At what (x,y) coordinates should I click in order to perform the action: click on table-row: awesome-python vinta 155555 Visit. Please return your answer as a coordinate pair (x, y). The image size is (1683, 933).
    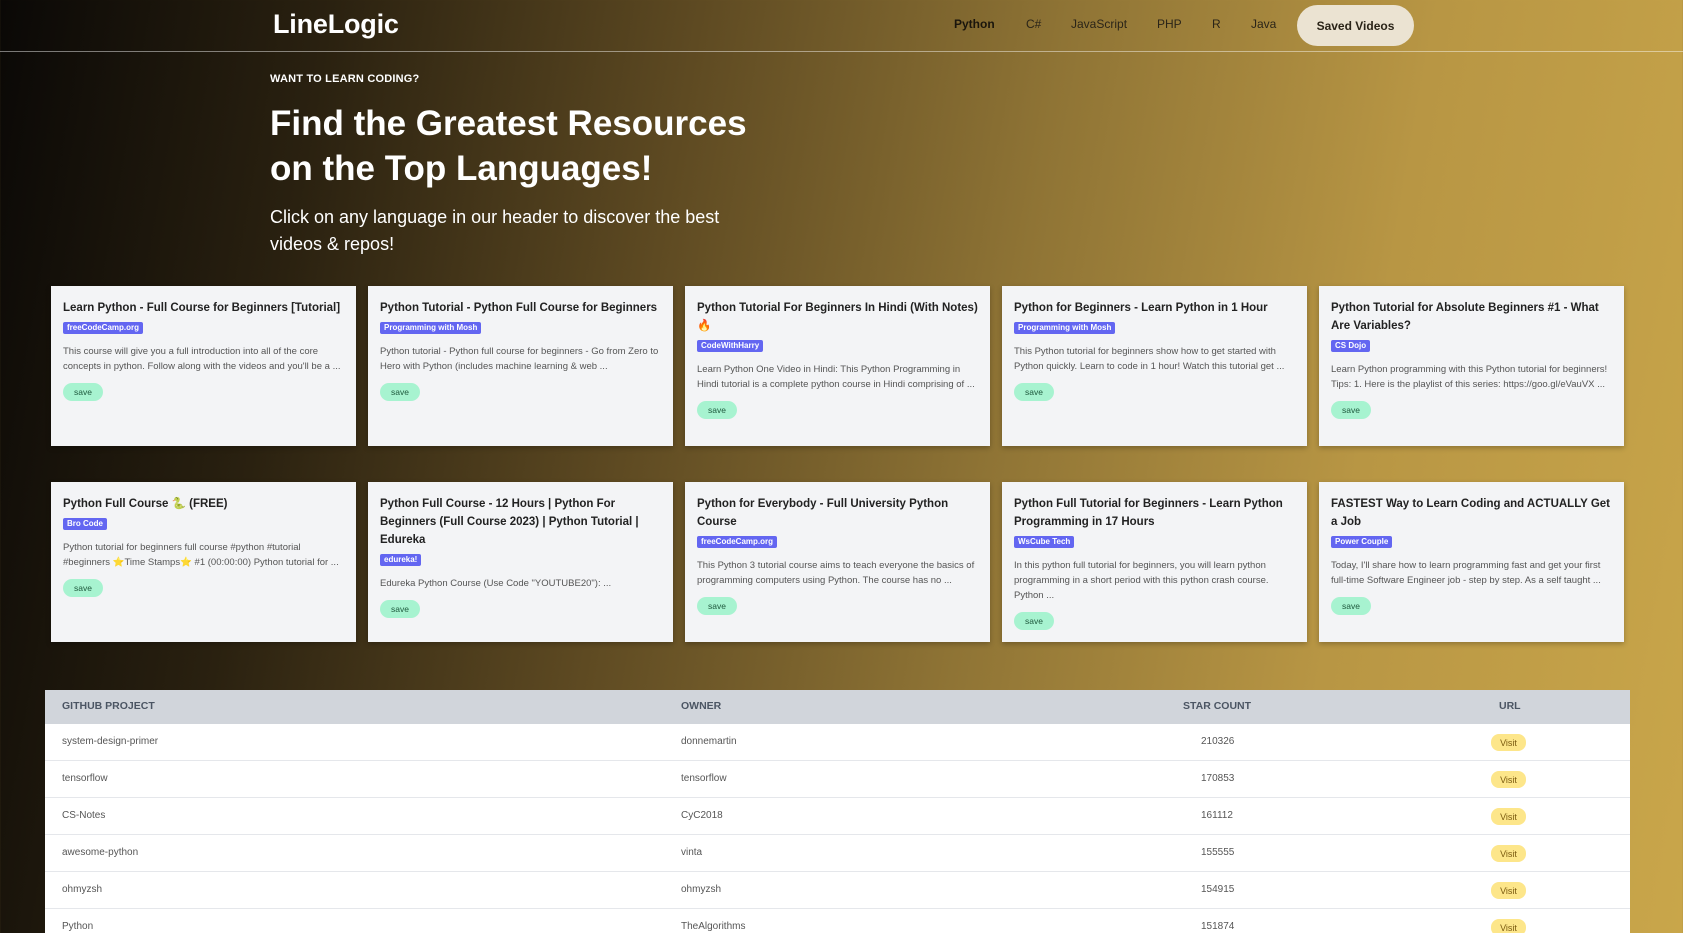
    Looking at the image, I should click on (837, 853).